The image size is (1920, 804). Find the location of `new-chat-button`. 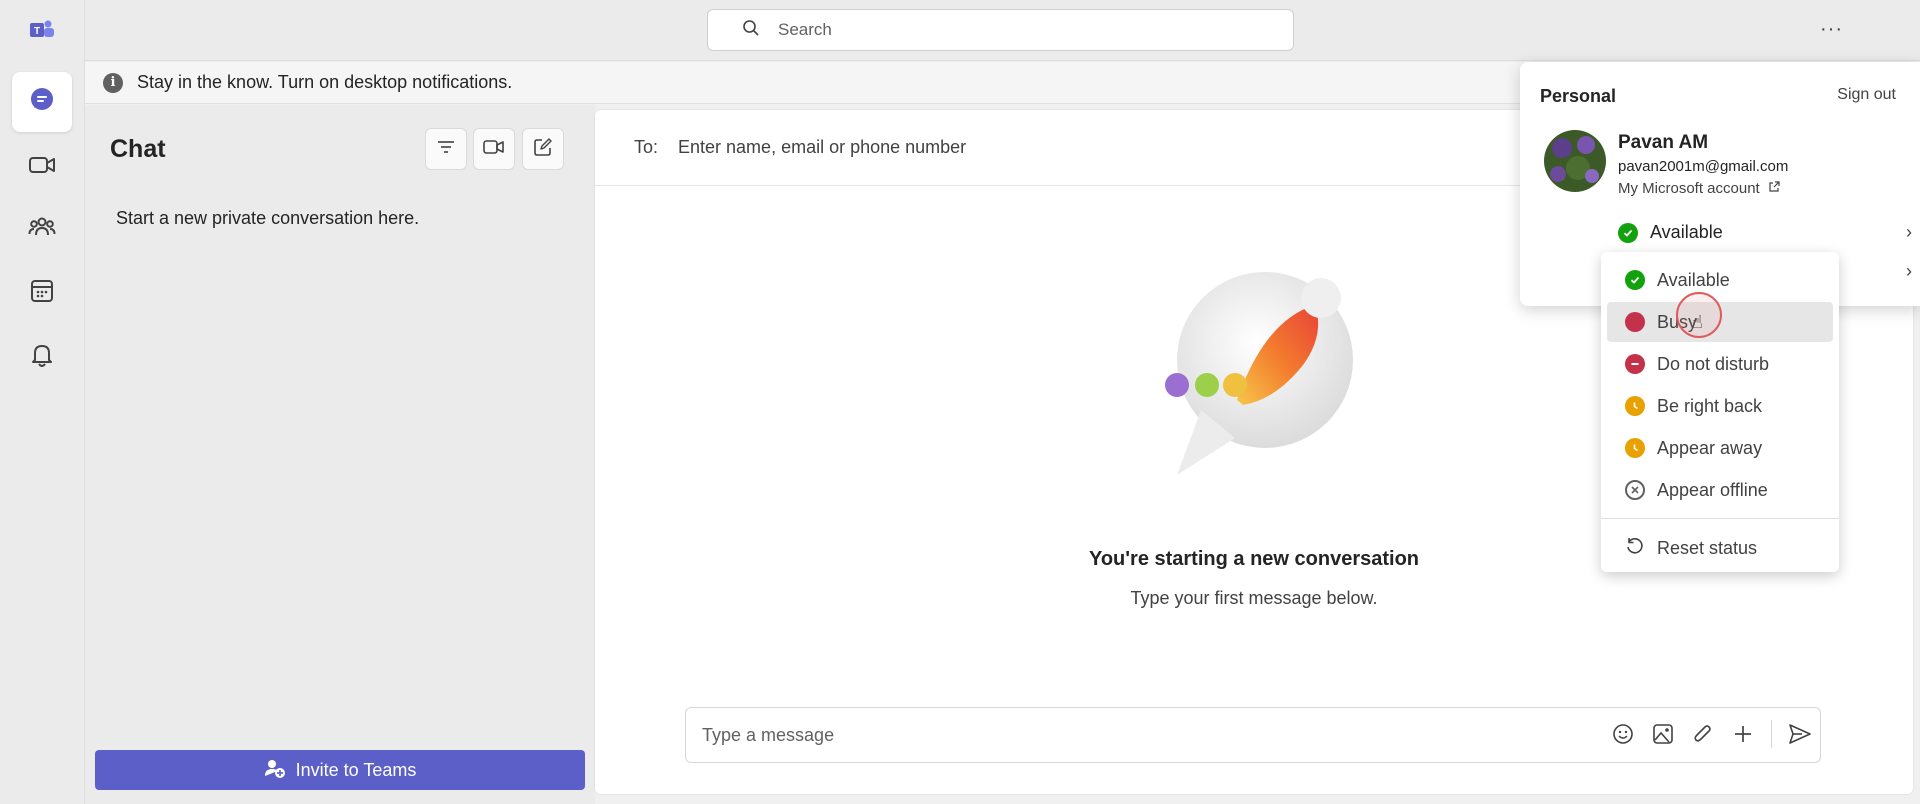

new-chat-button is located at coordinates (543, 149).